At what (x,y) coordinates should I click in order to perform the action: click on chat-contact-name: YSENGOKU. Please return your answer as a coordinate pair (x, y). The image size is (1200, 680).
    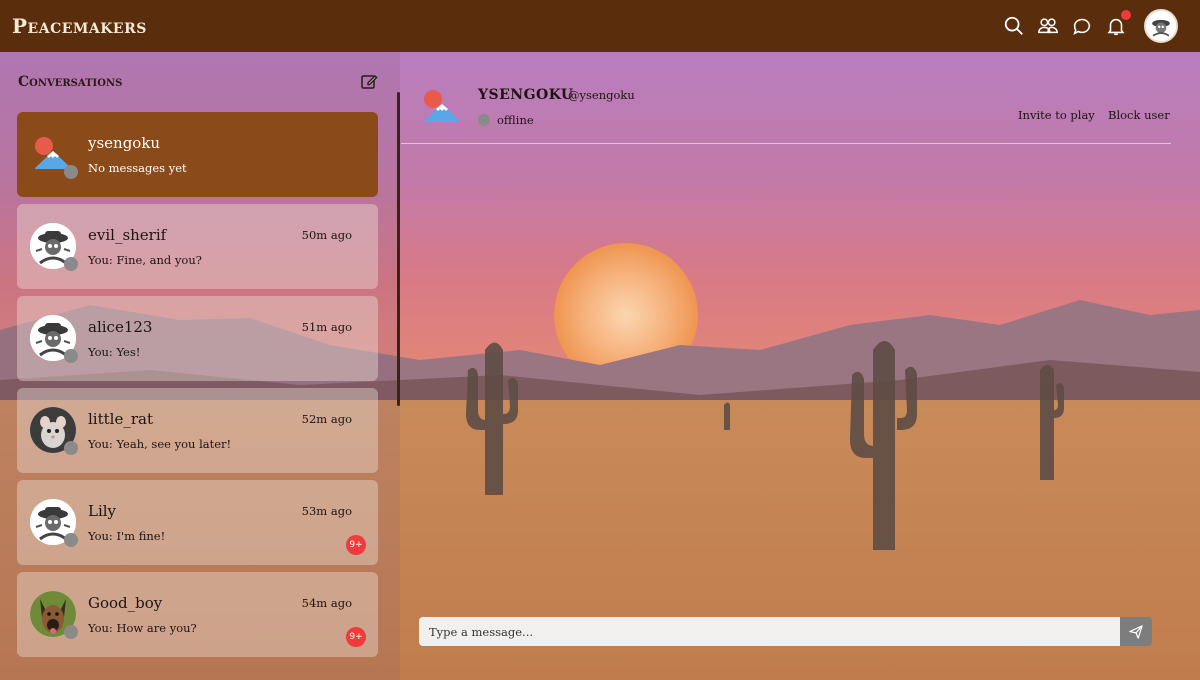
    Looking at the image, I should click on (526, 95).